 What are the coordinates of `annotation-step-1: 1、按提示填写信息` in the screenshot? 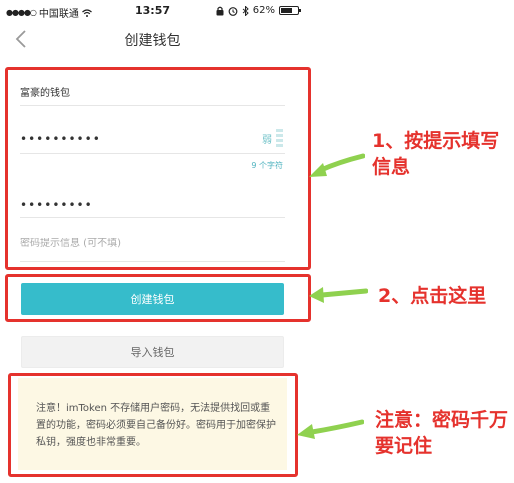 It's located at (436, 154).